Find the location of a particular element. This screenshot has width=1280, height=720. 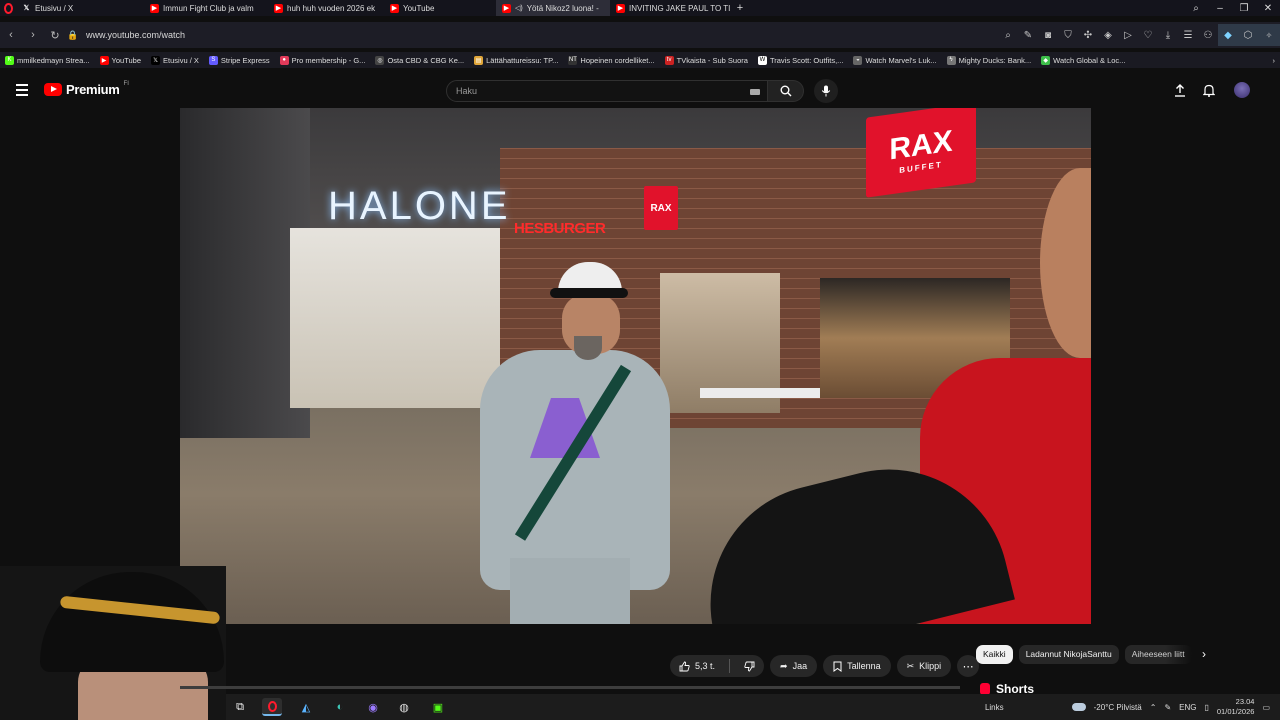

more-icon: ⋯ is located at coordinates (968, 666).